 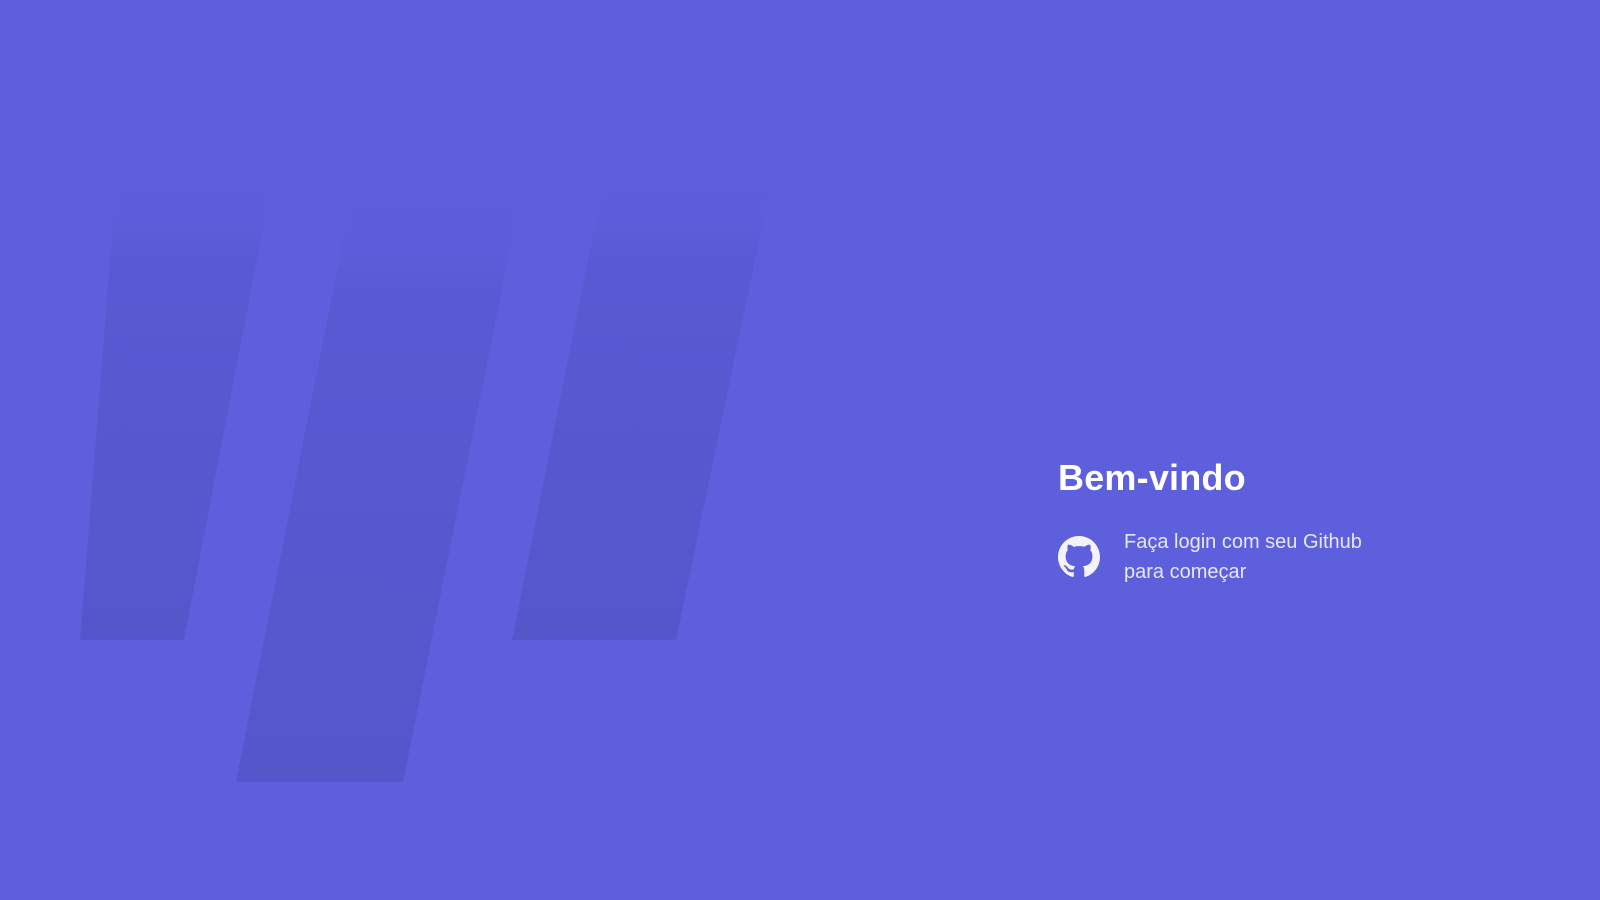 I want to click on quote-stroke-middle, so click(x=381, y=473).